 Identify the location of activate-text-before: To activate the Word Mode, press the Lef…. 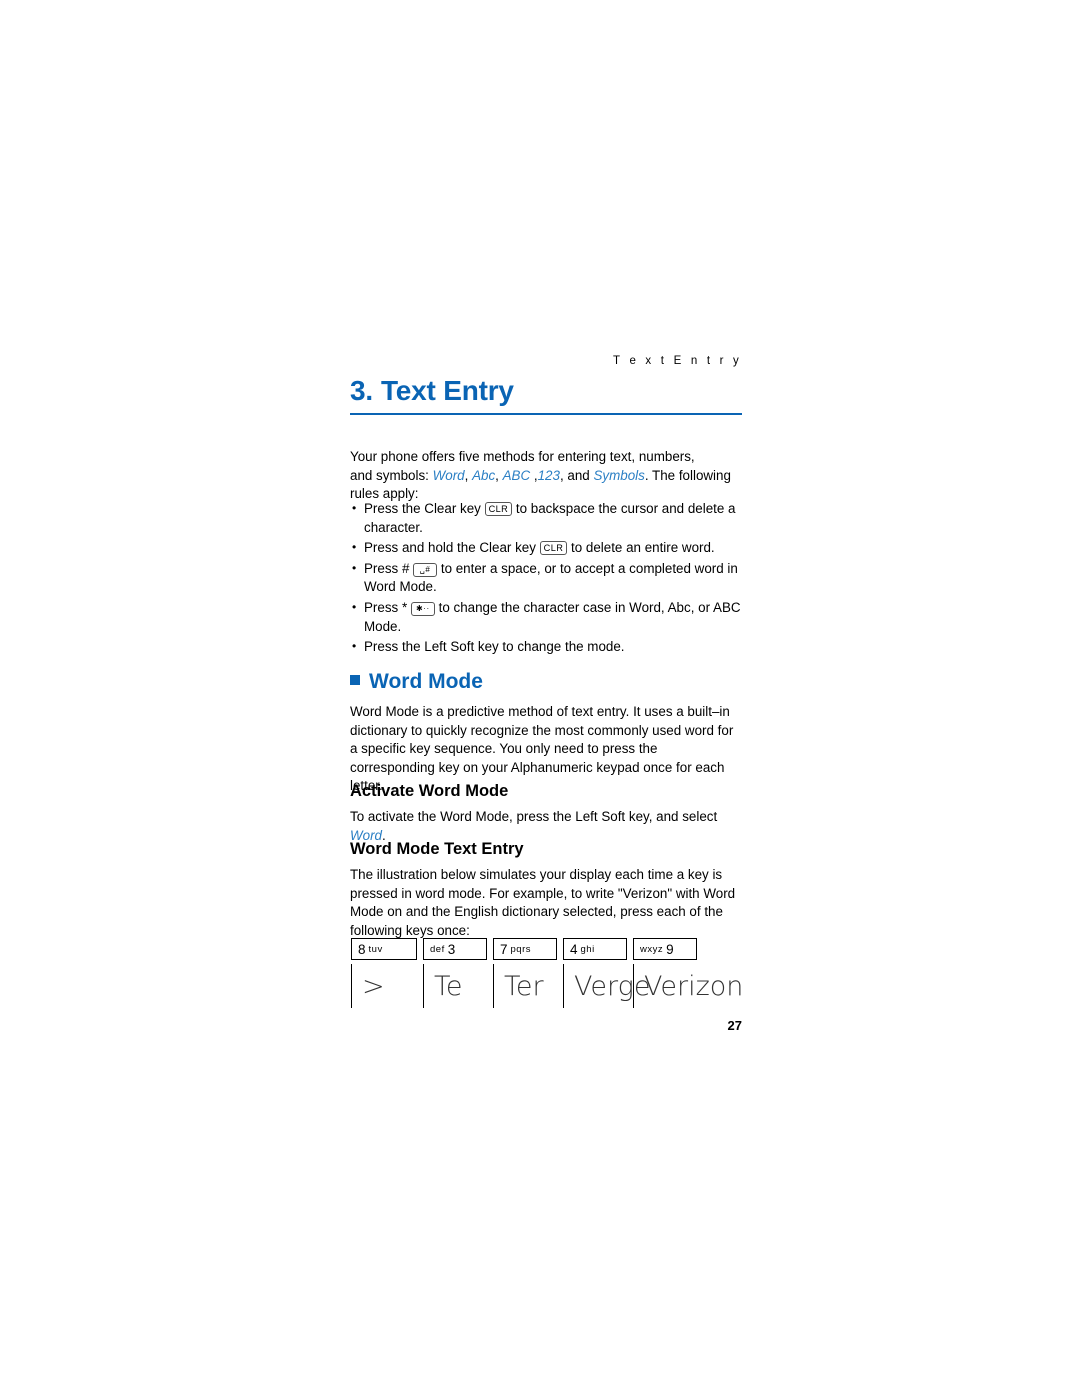
(534, 816).